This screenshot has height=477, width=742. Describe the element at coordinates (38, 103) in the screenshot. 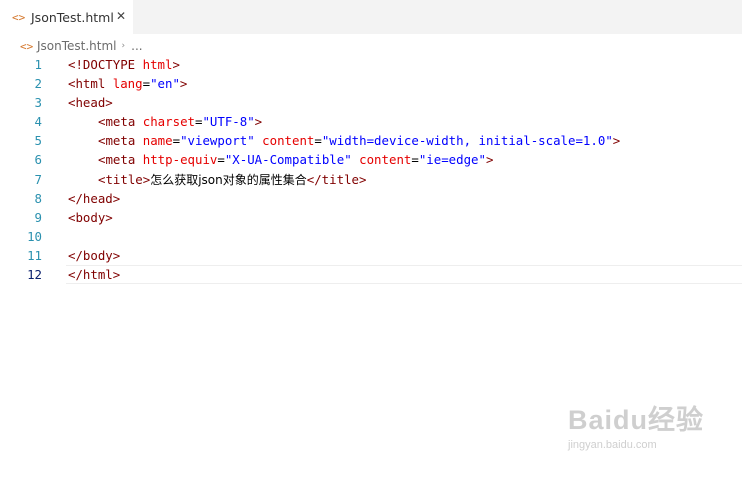

I see `line-number: 3` at that location.